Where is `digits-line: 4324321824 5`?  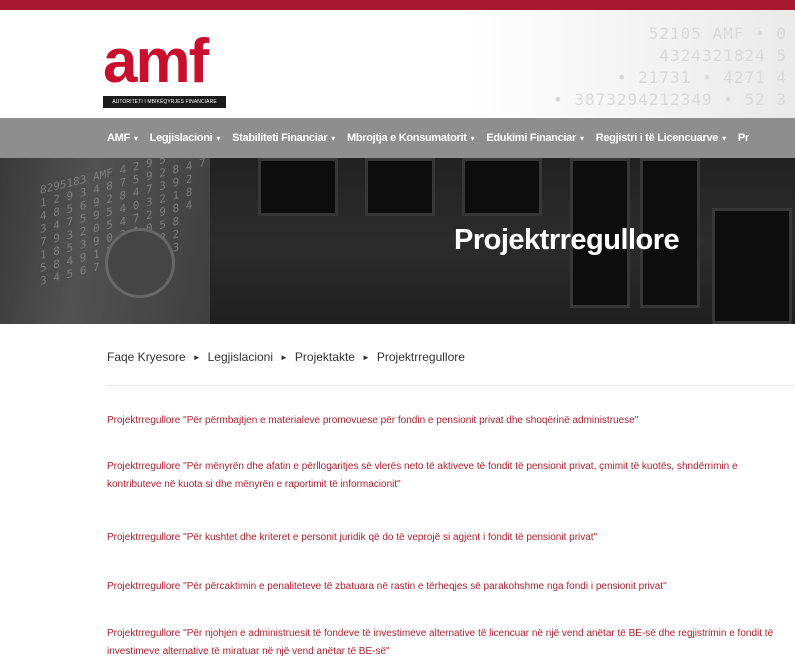 digits-line: 4324321824 5 is located at coordinates (723, 55).